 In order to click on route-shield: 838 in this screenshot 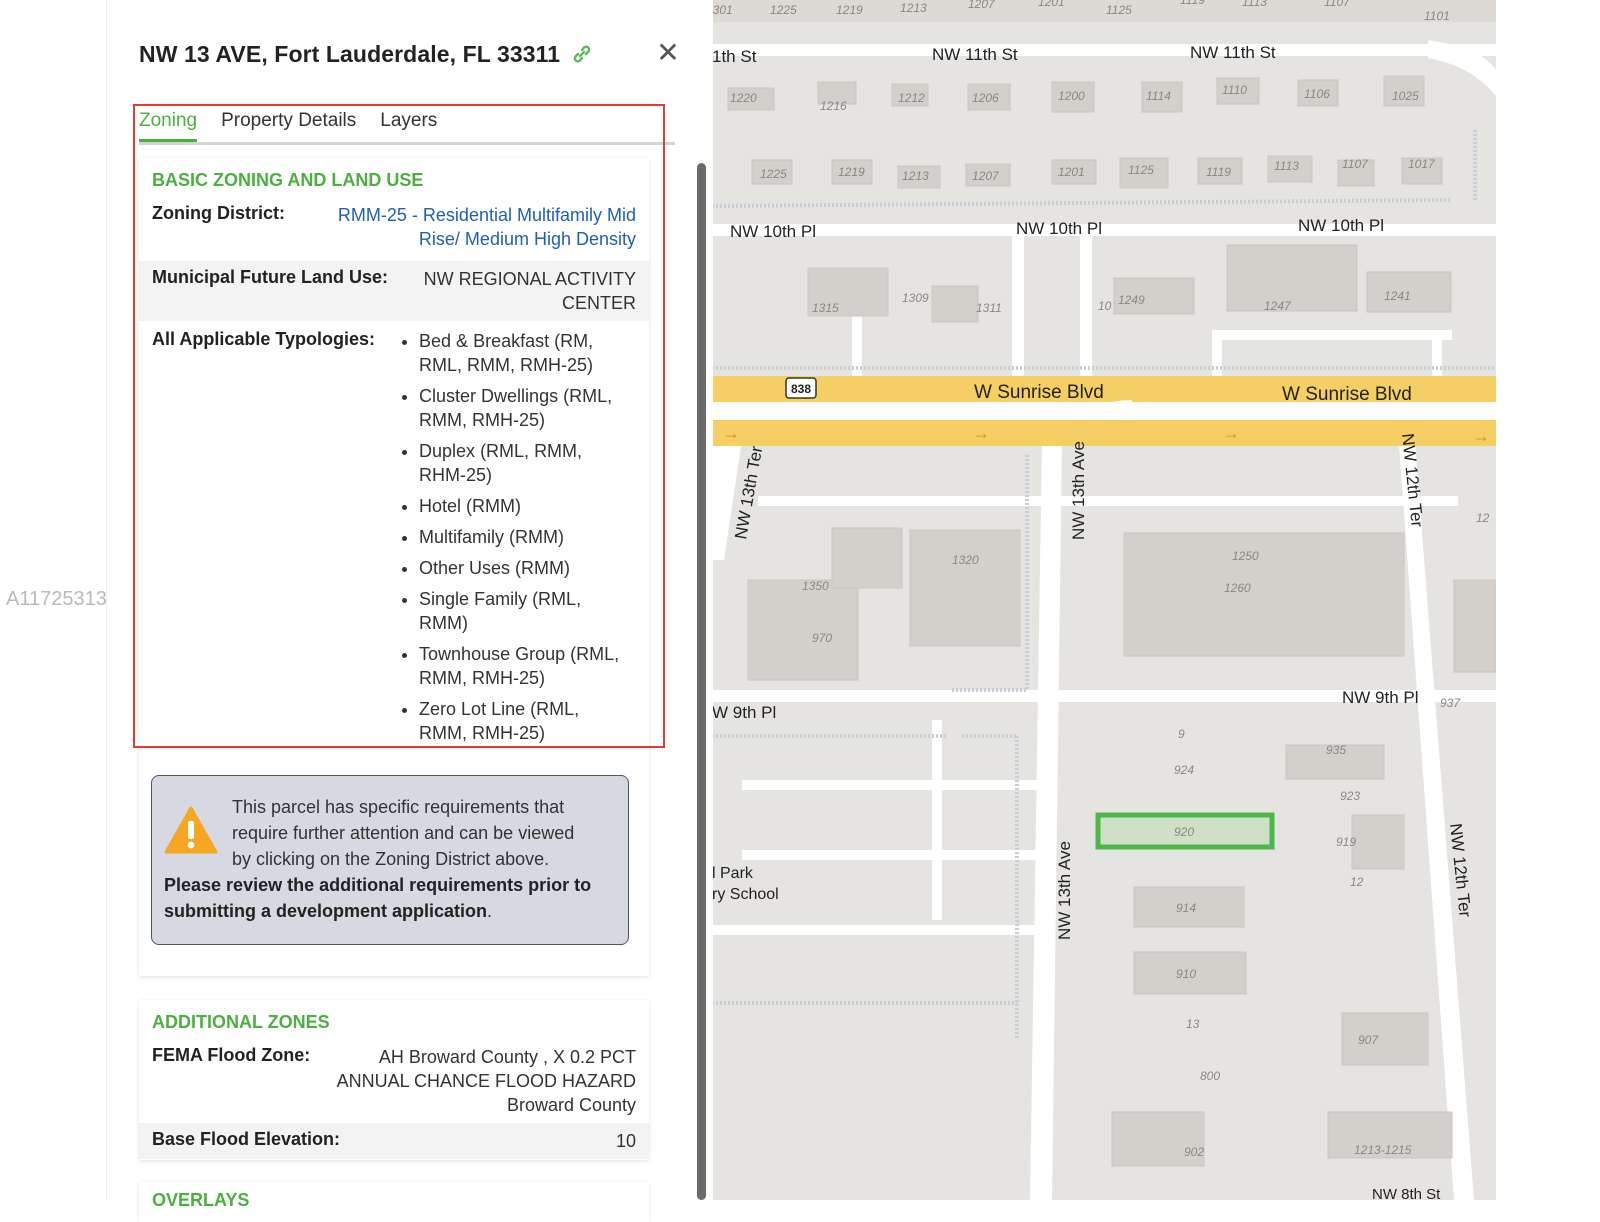, I will do `click(801, 388)`.